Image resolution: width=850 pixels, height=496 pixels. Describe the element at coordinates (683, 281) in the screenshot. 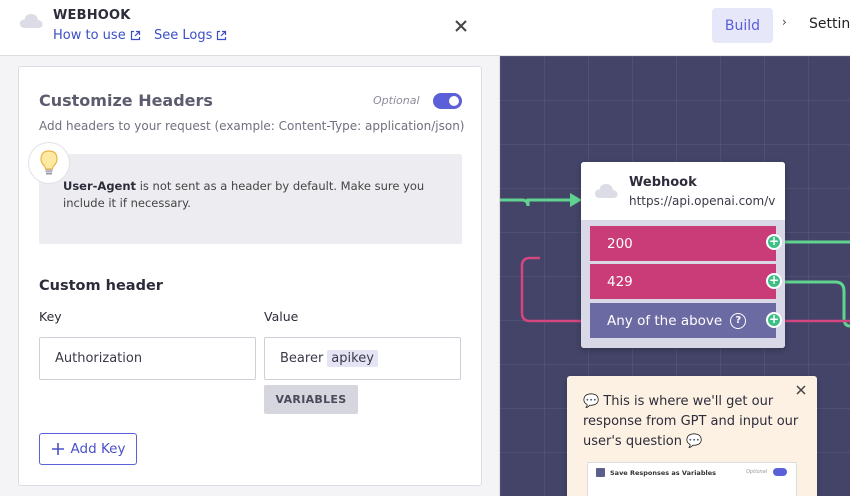

I see `port-429: 429` at that location.